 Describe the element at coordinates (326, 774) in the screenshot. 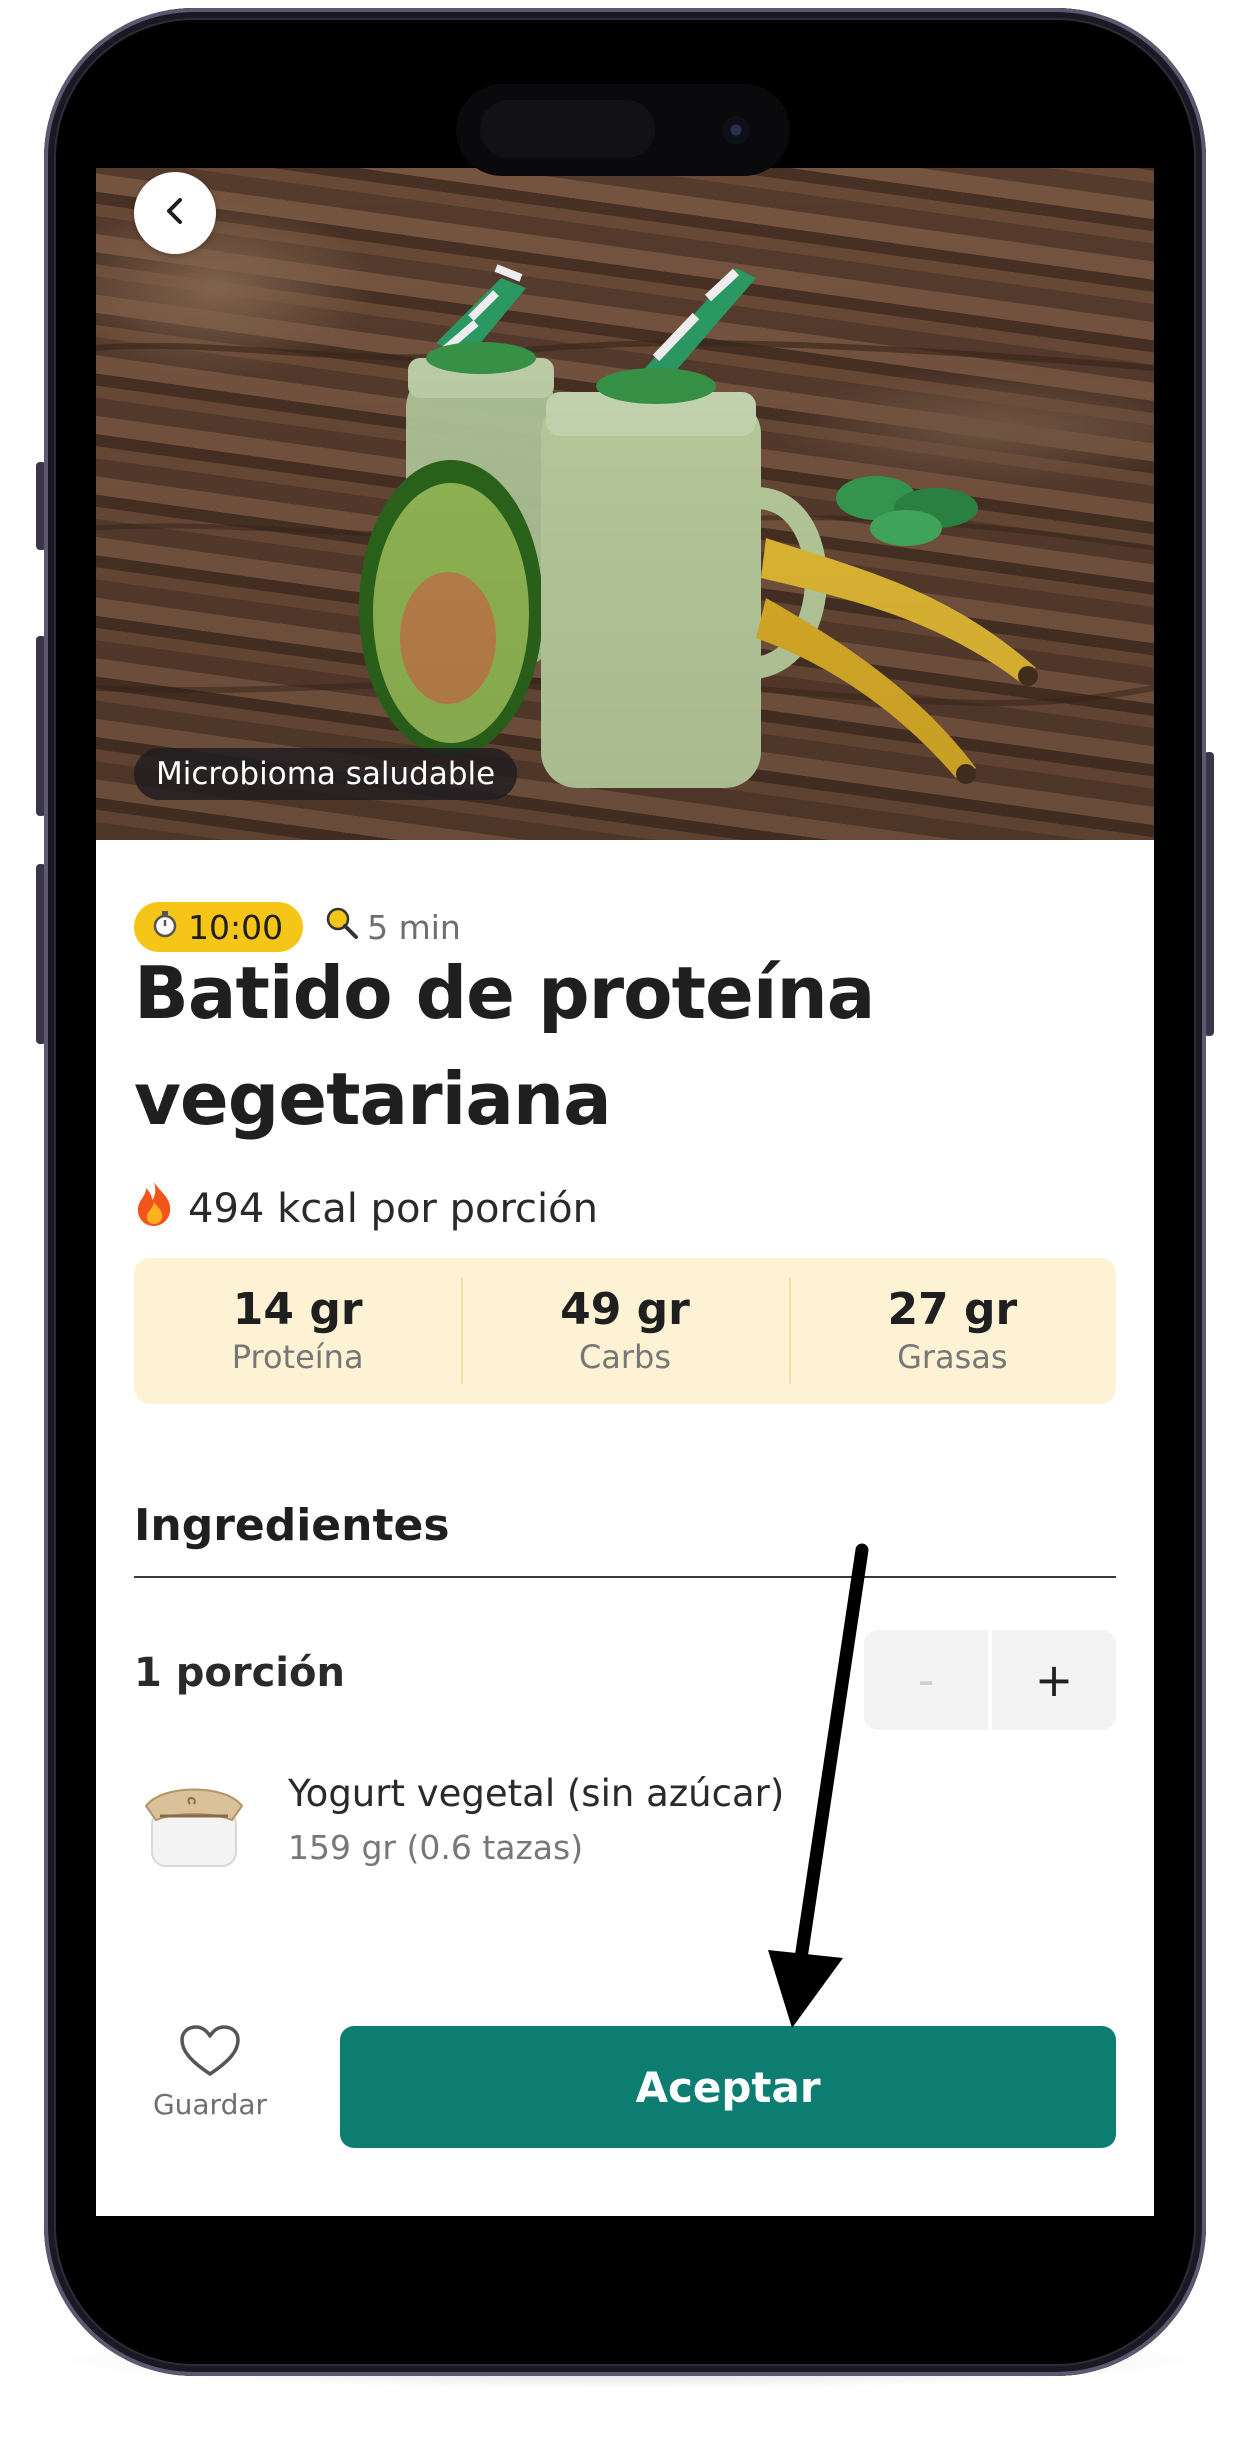

I see `category-badge: Microbioma saludable` at that location.